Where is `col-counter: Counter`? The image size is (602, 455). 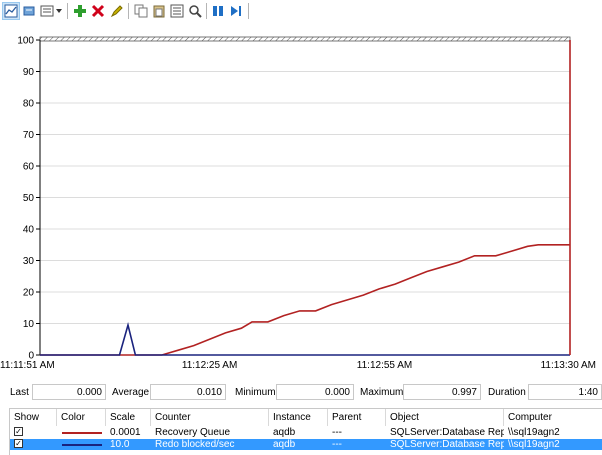 col-counter: Counter is located at coordinates (210, 417).